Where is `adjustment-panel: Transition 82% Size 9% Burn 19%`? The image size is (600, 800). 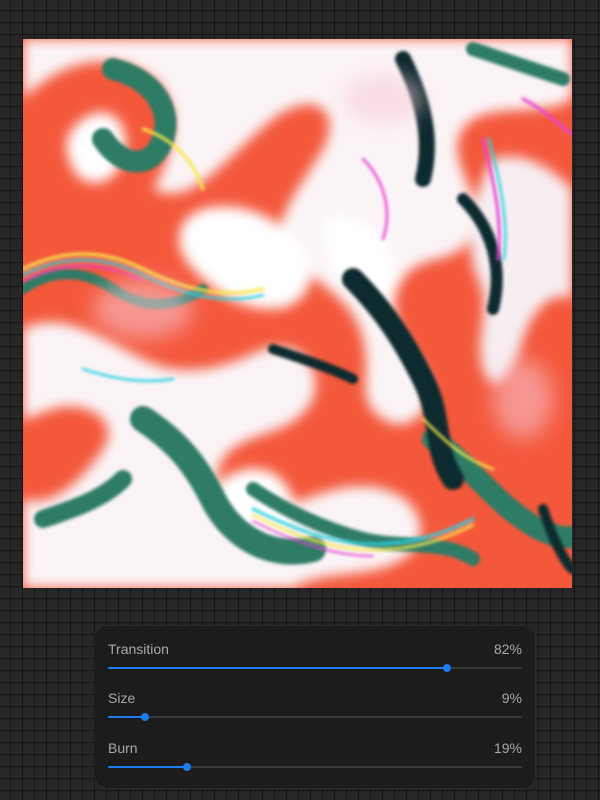
adjustment-panel: Transition 82% Size 9% Burn 19% is located at coordinates (315, 707).